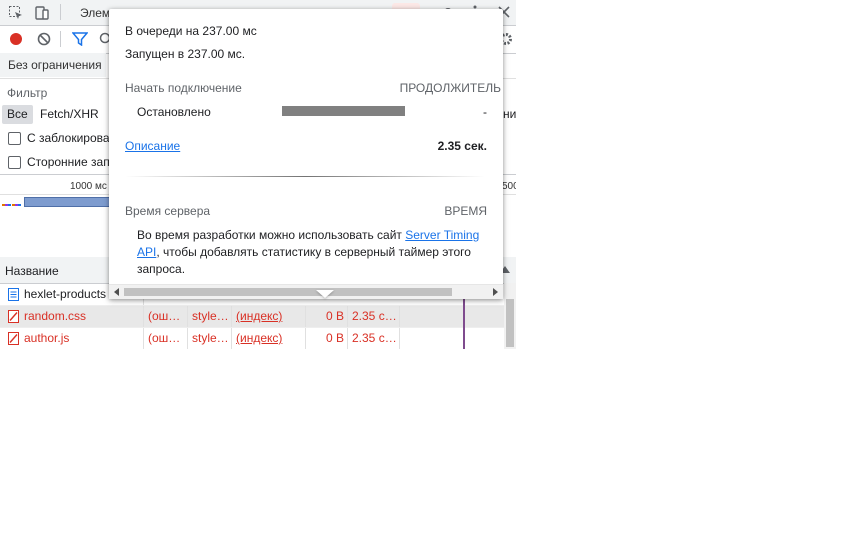 The width and height of the screenshot is (864, 540). What do you see at coordinates (44, 39) in the screenshot?
I see `clear-icon` at bounding box center [44, 39].